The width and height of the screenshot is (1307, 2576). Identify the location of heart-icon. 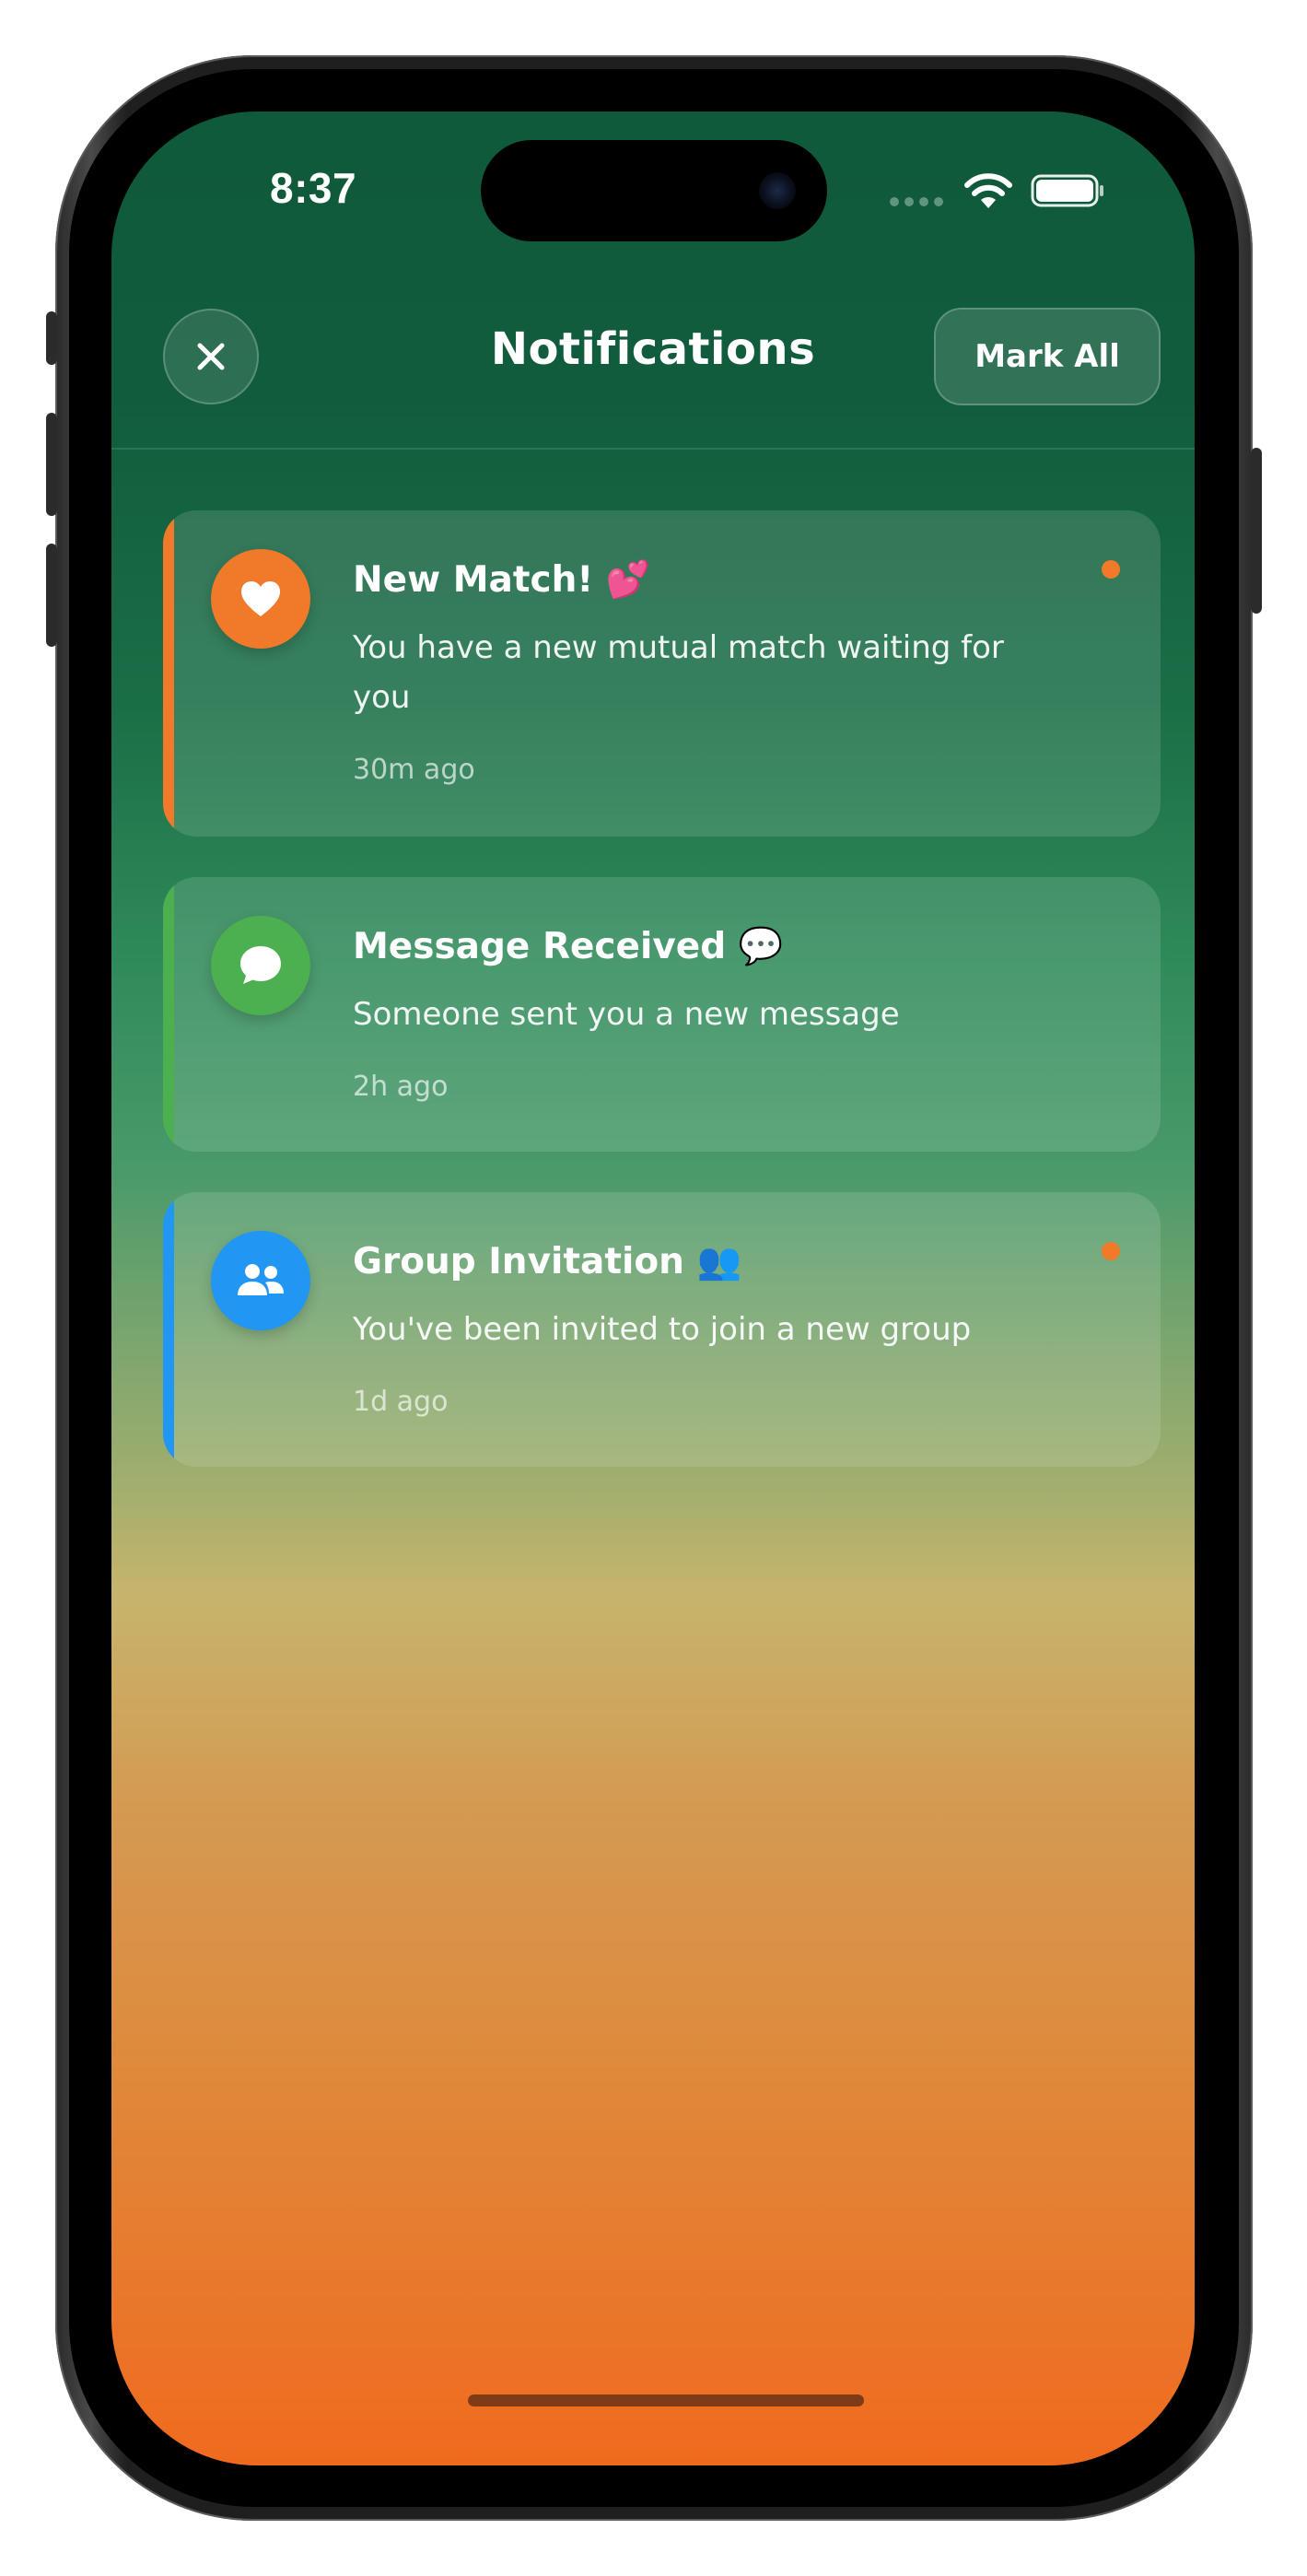
(260, 598).